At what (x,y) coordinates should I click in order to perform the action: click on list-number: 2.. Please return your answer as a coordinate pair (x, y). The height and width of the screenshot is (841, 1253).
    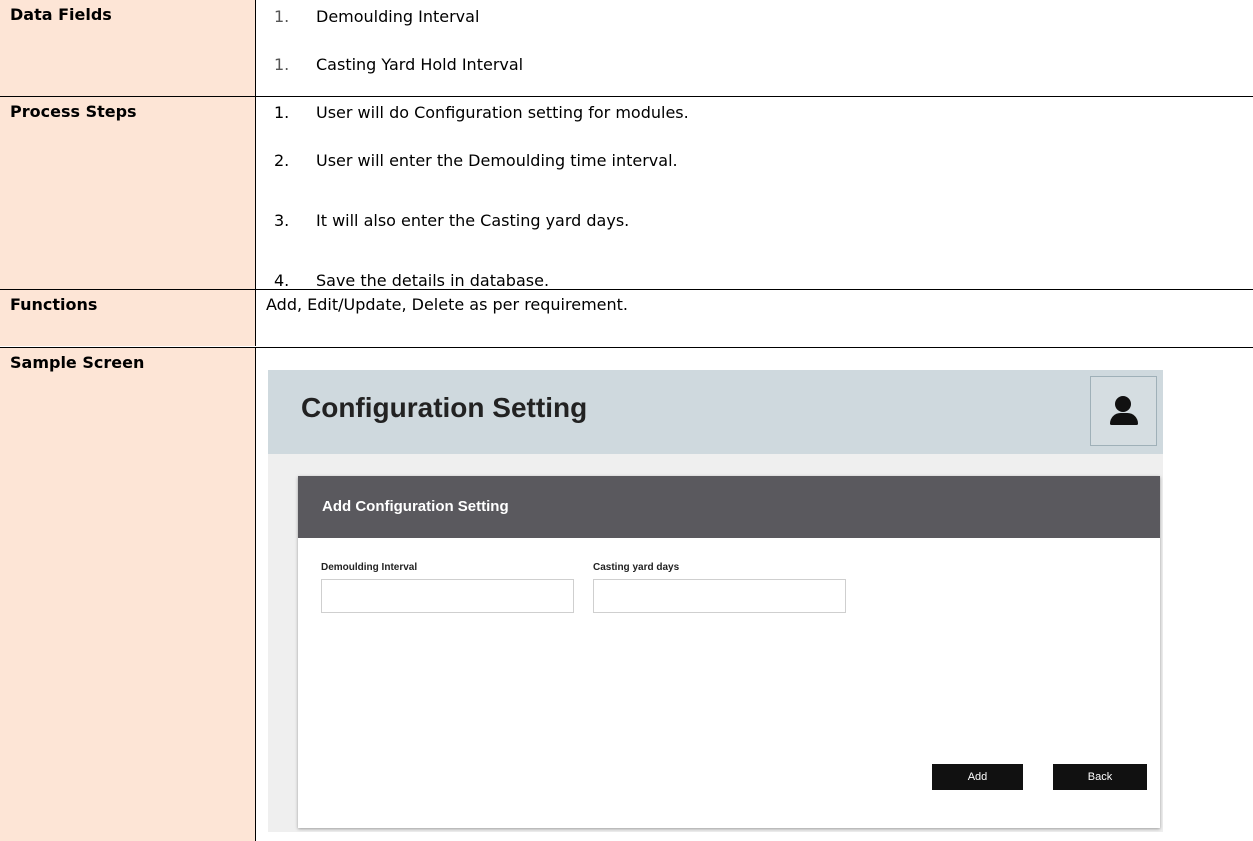
    Looking at the image, I should click on (282, 160).